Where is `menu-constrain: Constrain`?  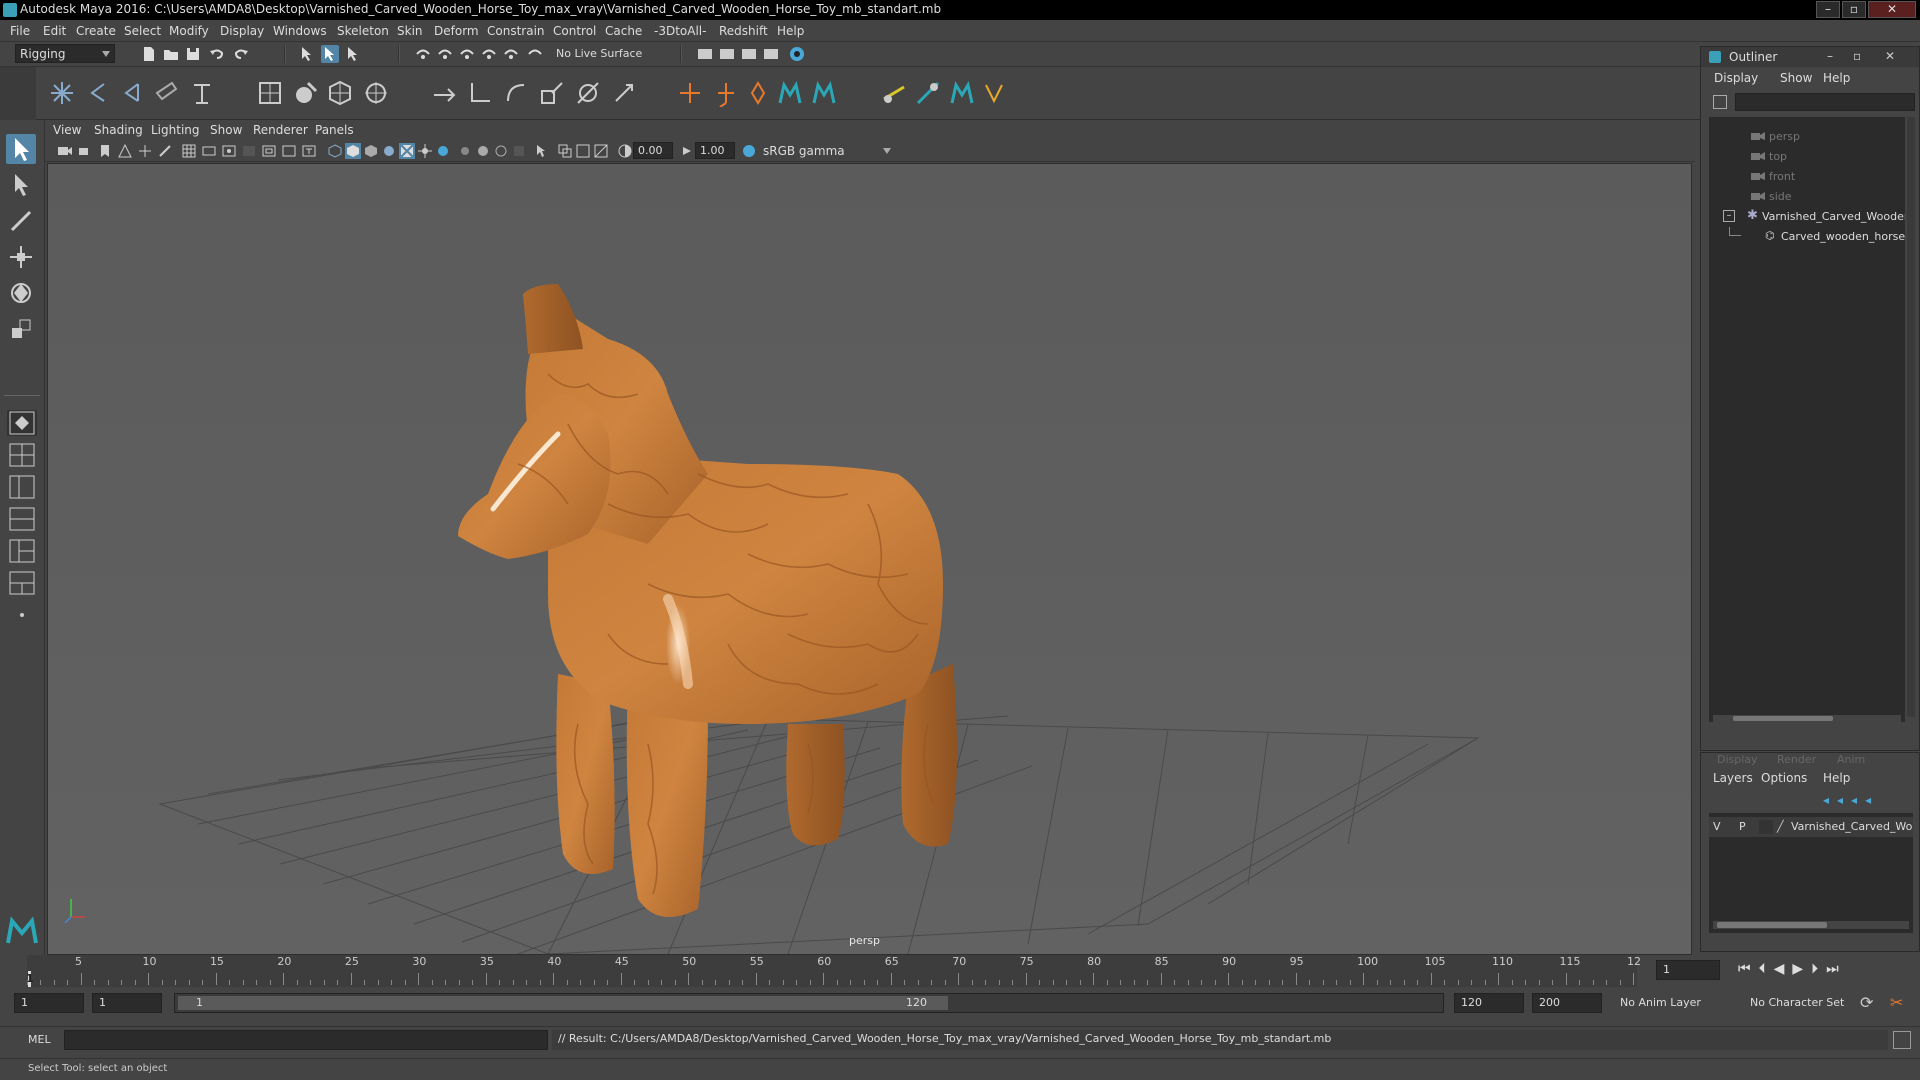
menu-constrain: Constrain is located at coordinates (516, 31).